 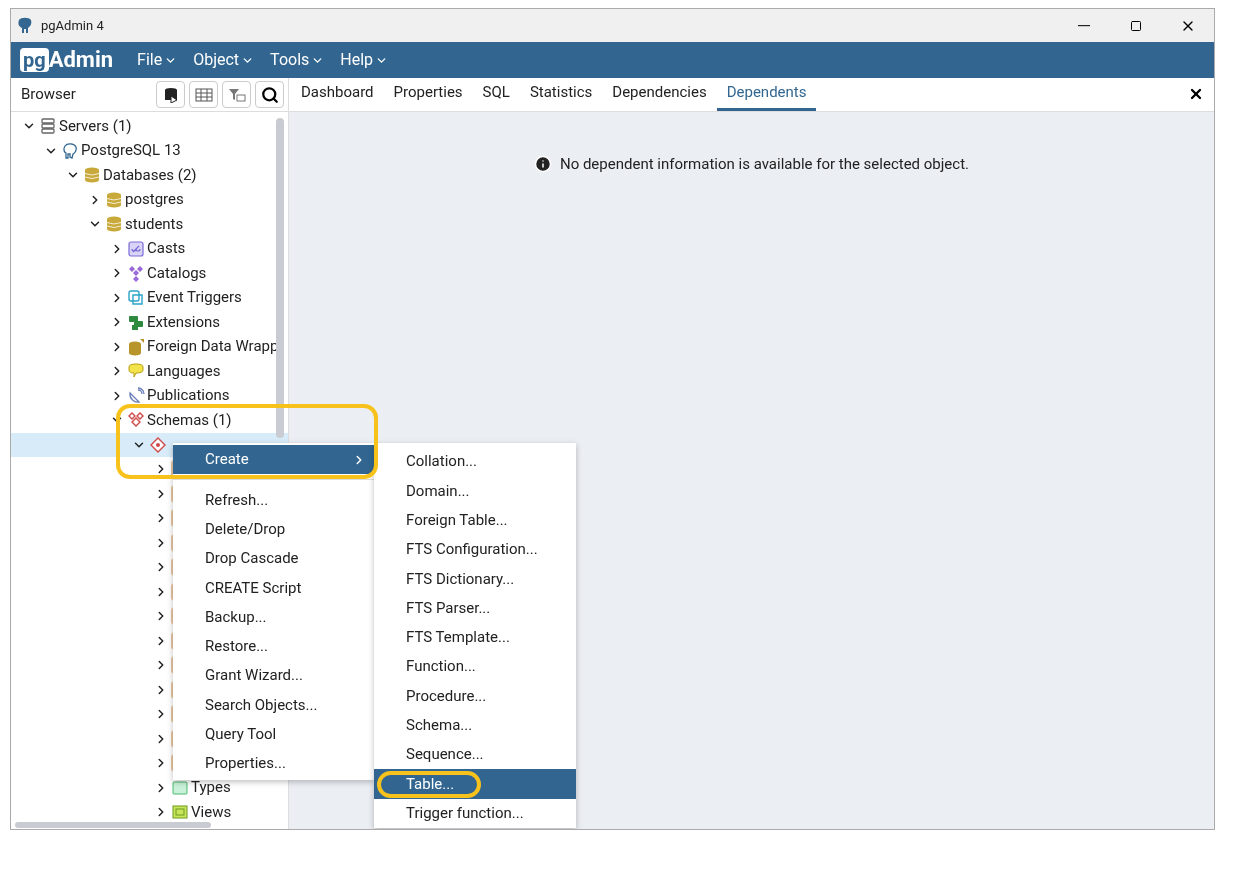 I want to click on filter-icon, so click(x=236, y=94).